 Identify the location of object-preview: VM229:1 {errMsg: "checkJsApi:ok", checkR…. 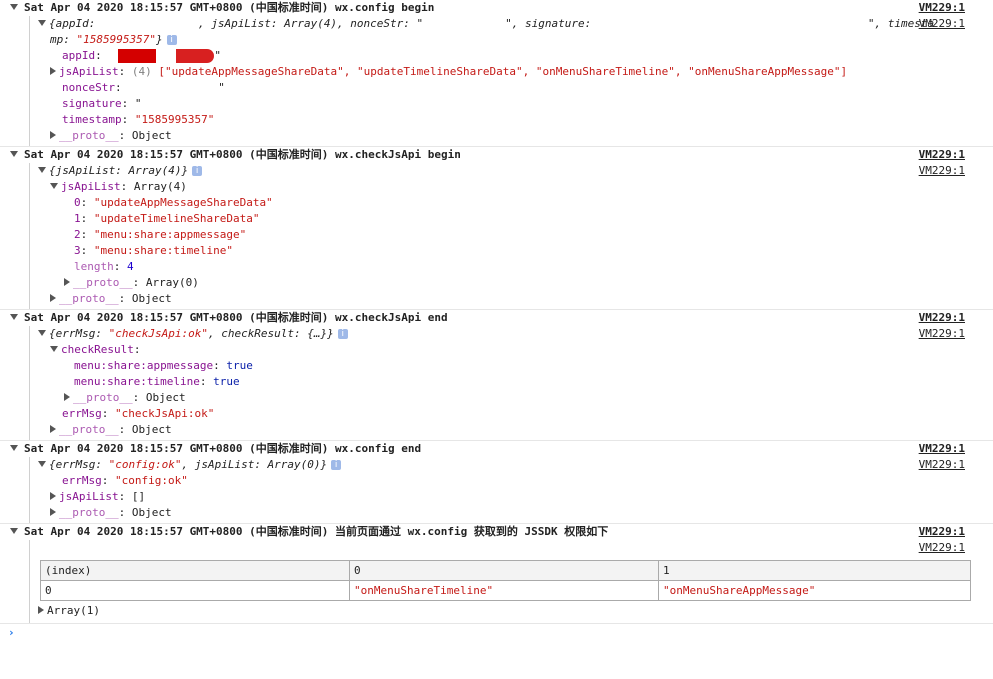
(515, 334).